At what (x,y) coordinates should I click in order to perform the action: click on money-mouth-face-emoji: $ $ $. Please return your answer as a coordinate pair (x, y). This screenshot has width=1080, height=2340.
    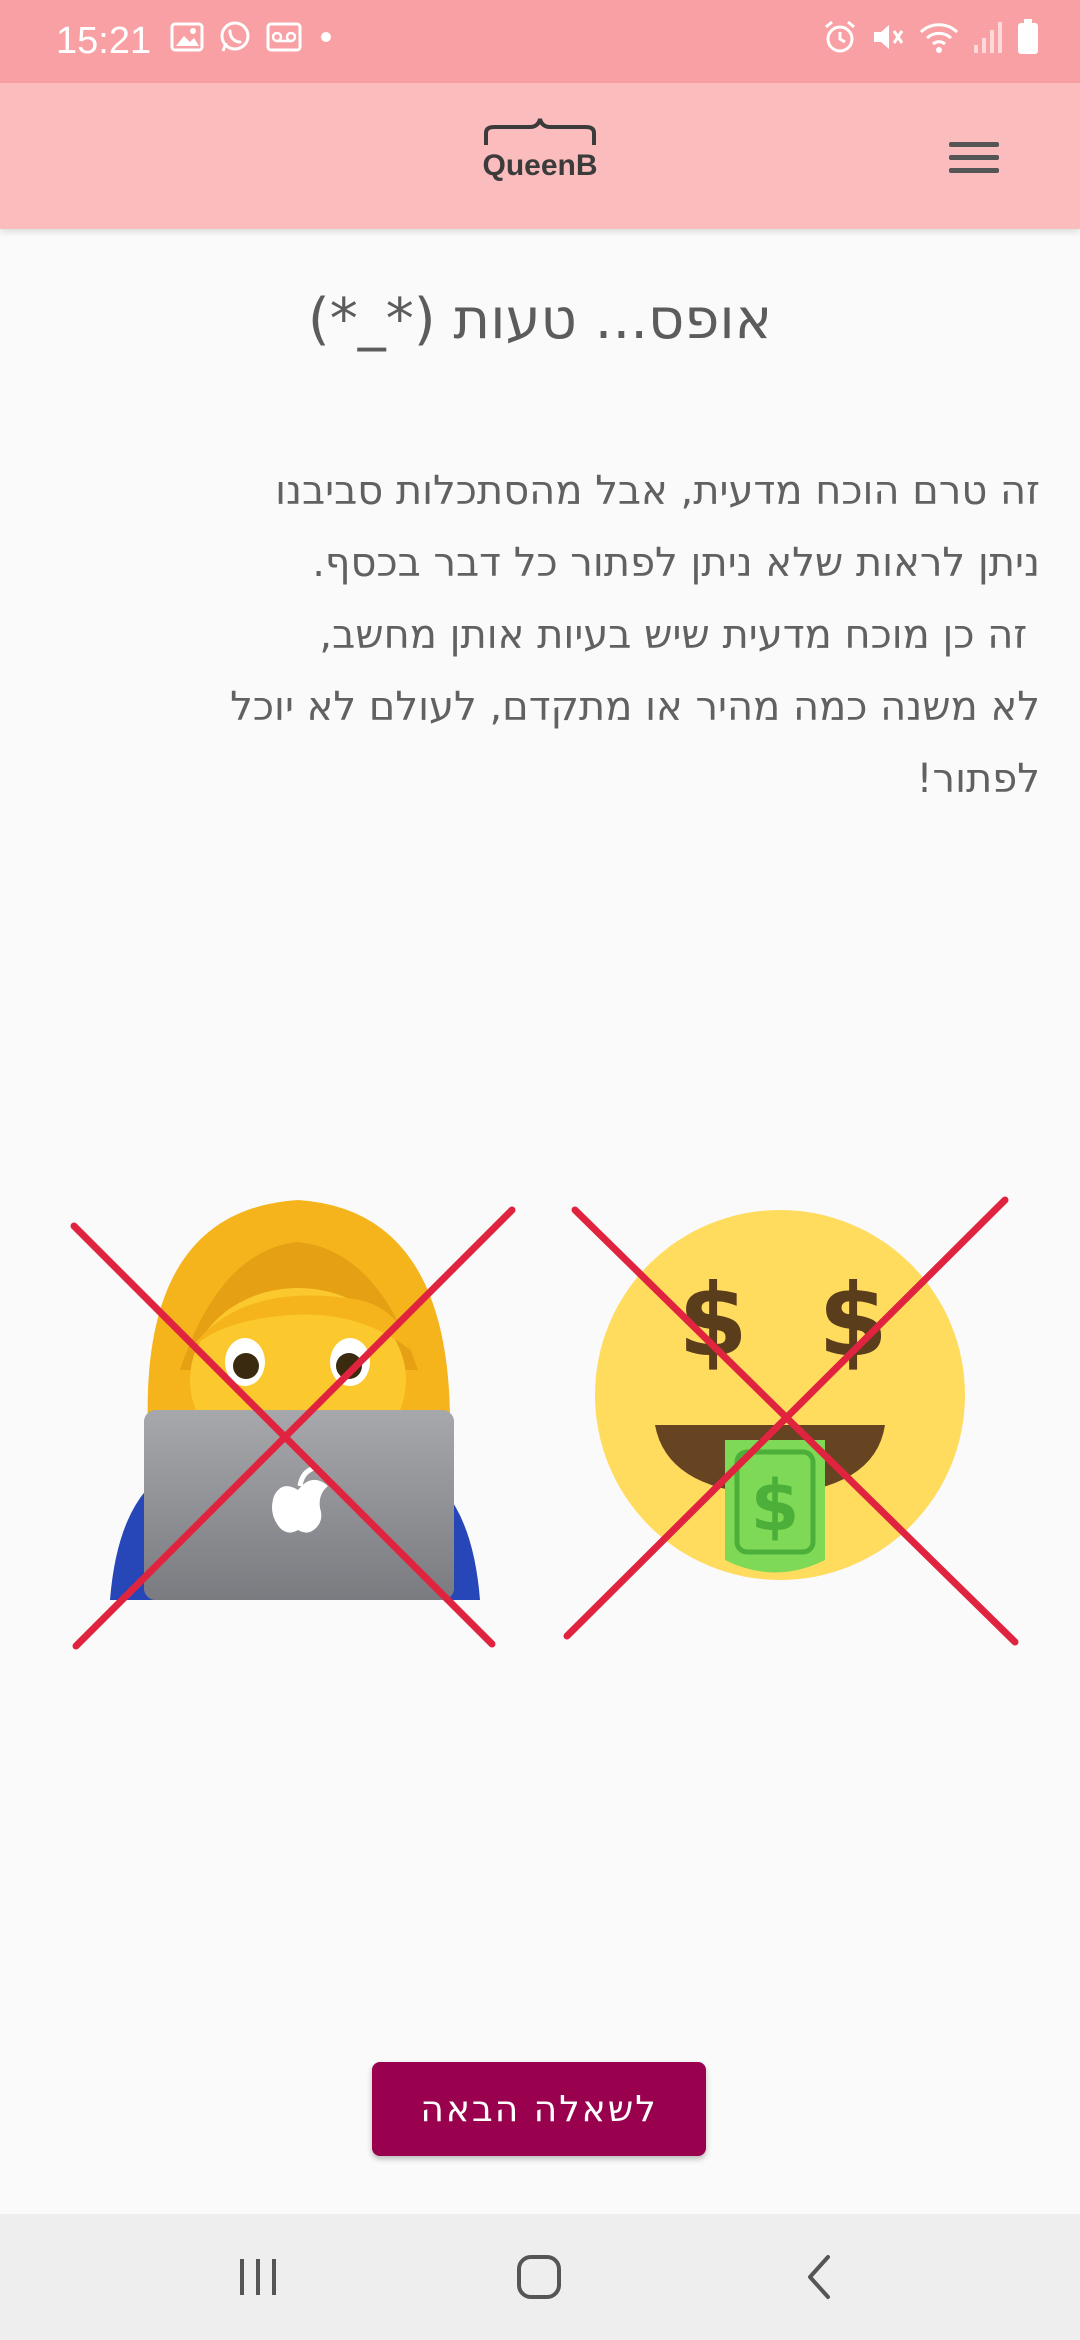
    Looking at the image, I should click on (795, 1425).